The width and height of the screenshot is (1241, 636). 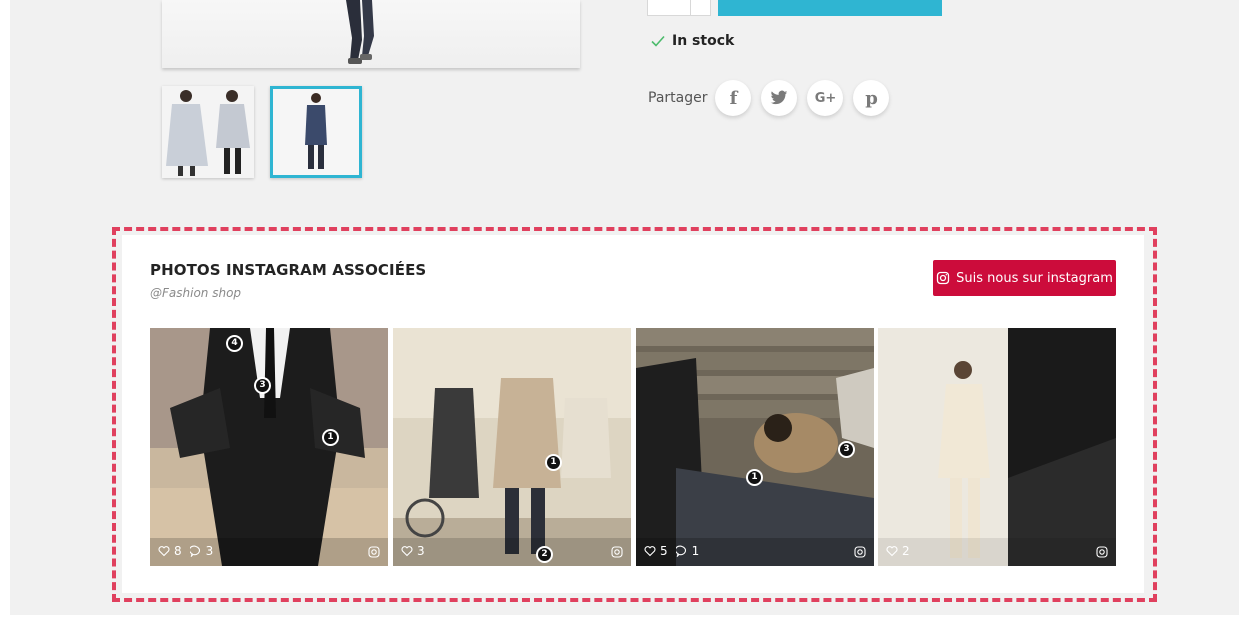 What do you see at coordinates (1034, 278) in the screenshot?
I see `follow-instagram-label: Suis nous sur instagram` at bounding box center [1034, 278].